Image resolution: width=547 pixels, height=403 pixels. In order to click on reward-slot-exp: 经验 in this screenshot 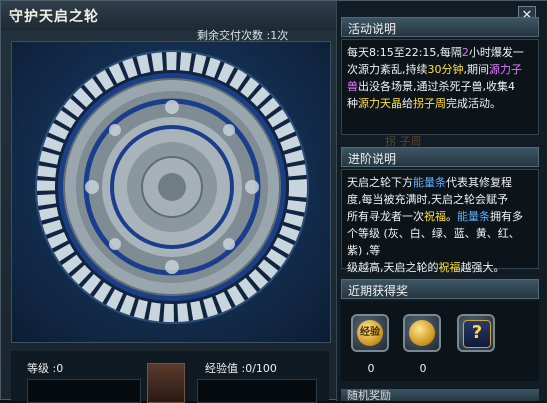, I will do `click(370, 333)`.